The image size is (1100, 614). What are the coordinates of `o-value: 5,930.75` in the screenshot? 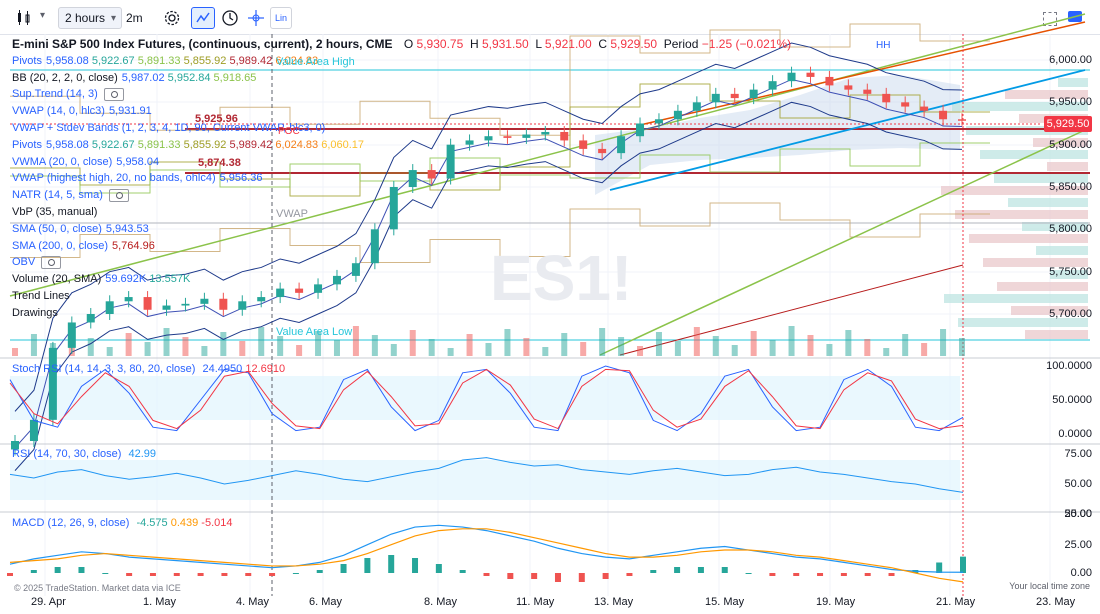 It's located at (440, 44).